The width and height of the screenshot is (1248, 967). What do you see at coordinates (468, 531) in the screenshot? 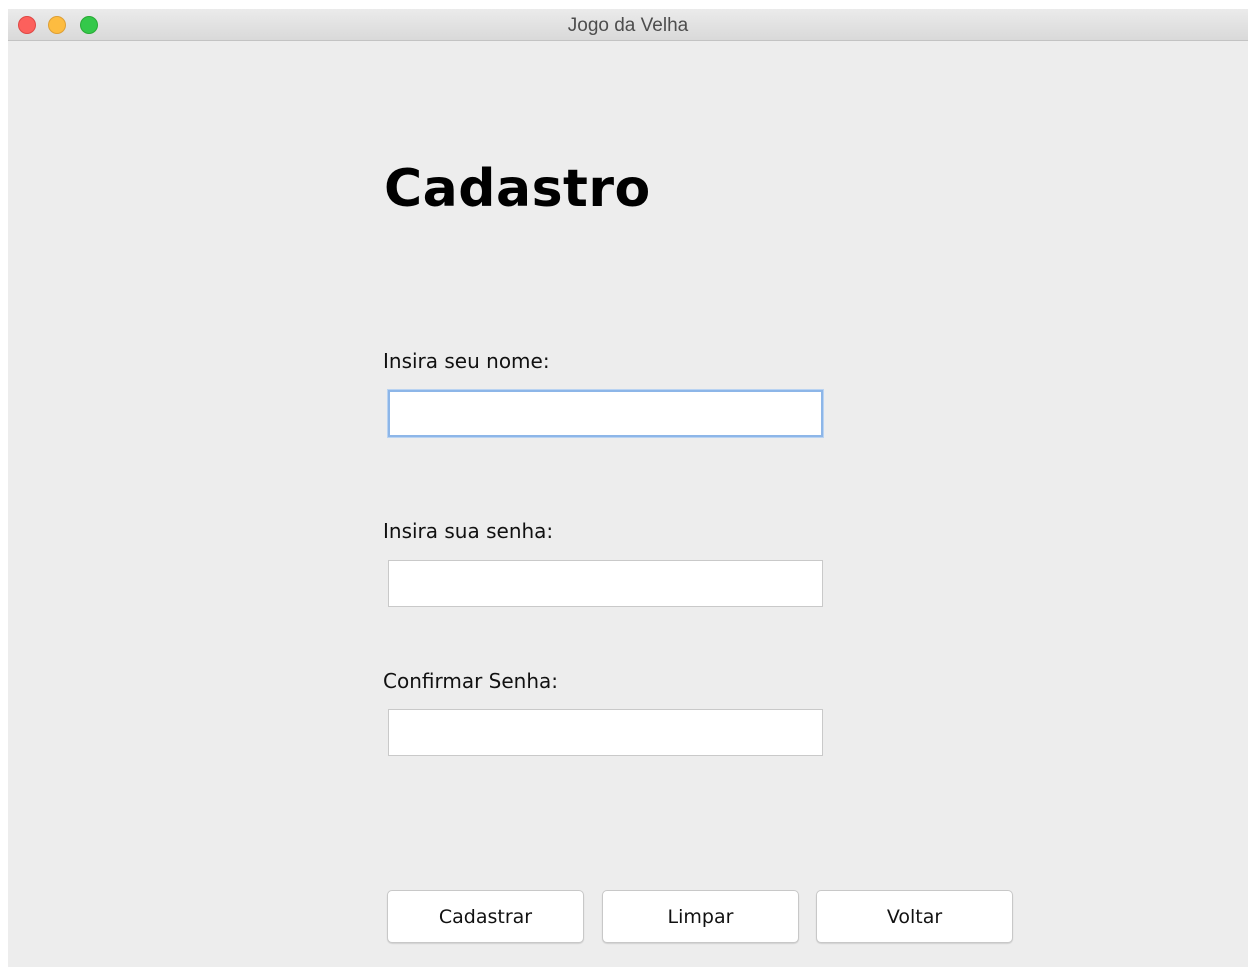
I see `password-label: Insira sua senha:` at bounding box center [468, 531].